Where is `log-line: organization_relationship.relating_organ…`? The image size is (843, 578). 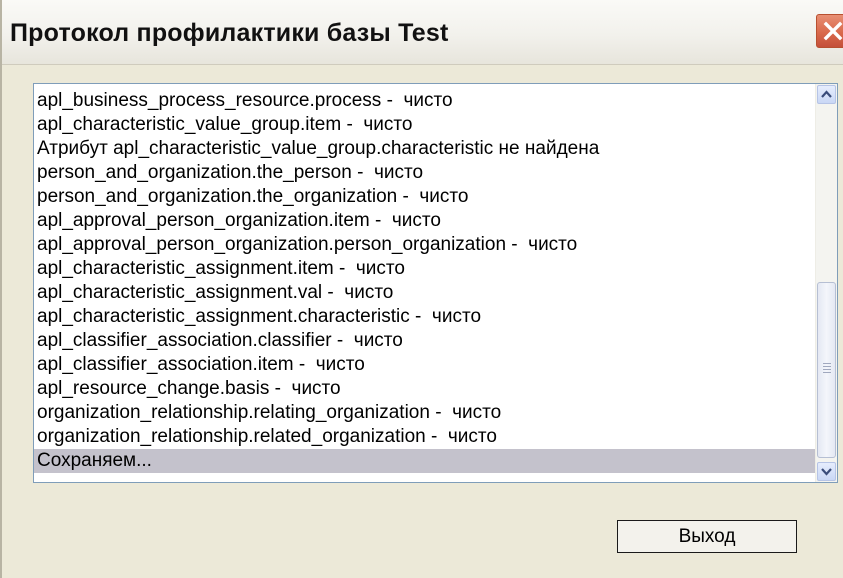
log-line: organization_relationship.relating_organ… is located at coordinates (425, 413).